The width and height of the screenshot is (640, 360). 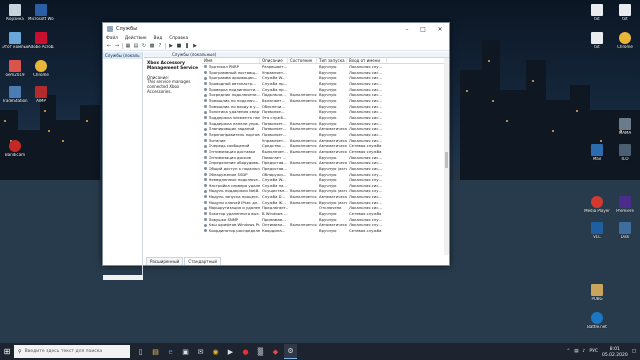 I want to click on desktop-icon-bandicam: Bandicam, so click(x=15, y=149).